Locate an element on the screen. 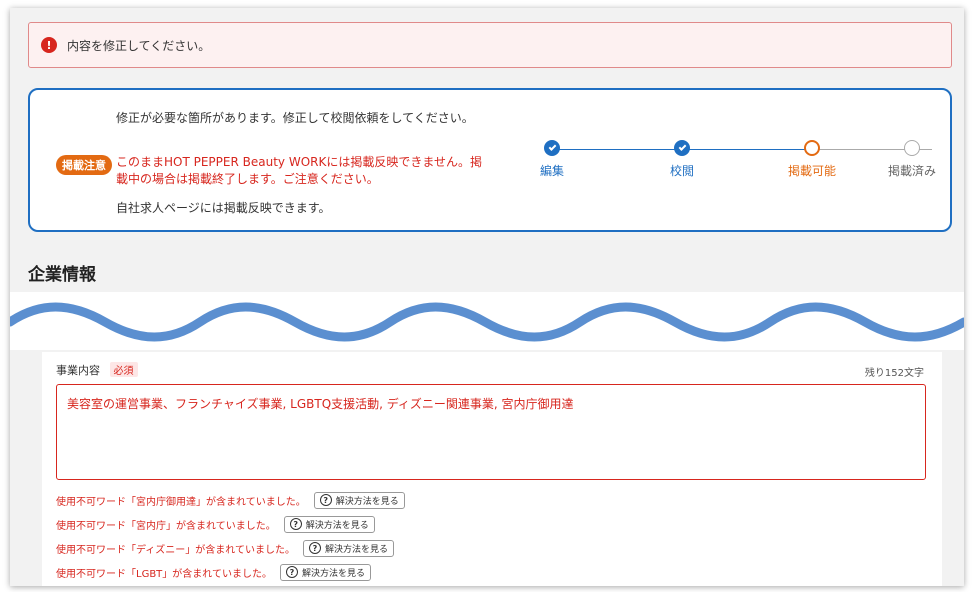 The image size is (976, 592). step-label: 編集 is located at coordinates (551, 171).